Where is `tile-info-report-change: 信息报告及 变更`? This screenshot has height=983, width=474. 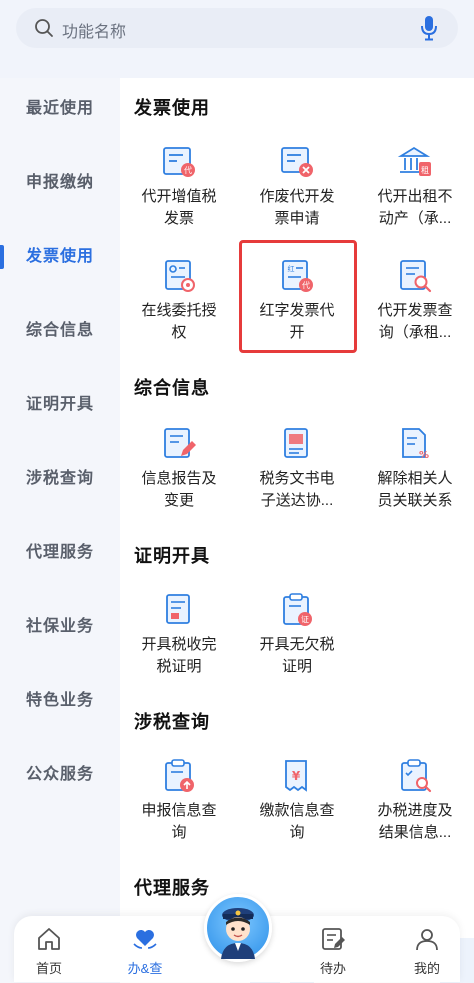 tile-info-report-change: 信息报告及 变更 is located at coordinates (179, 486).